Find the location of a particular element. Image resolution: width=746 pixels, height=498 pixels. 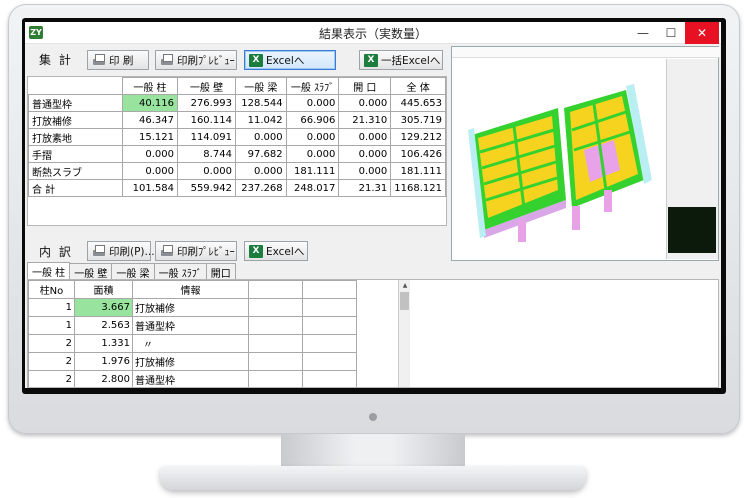

tab-wall: 一般 壁 is located at coordinates (91, 271).